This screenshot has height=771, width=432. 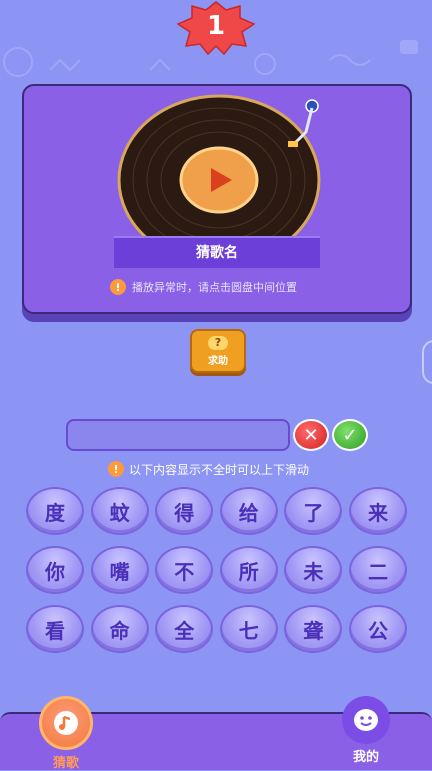 I want to click on help-label: 求助, so click(x=218, y=361).